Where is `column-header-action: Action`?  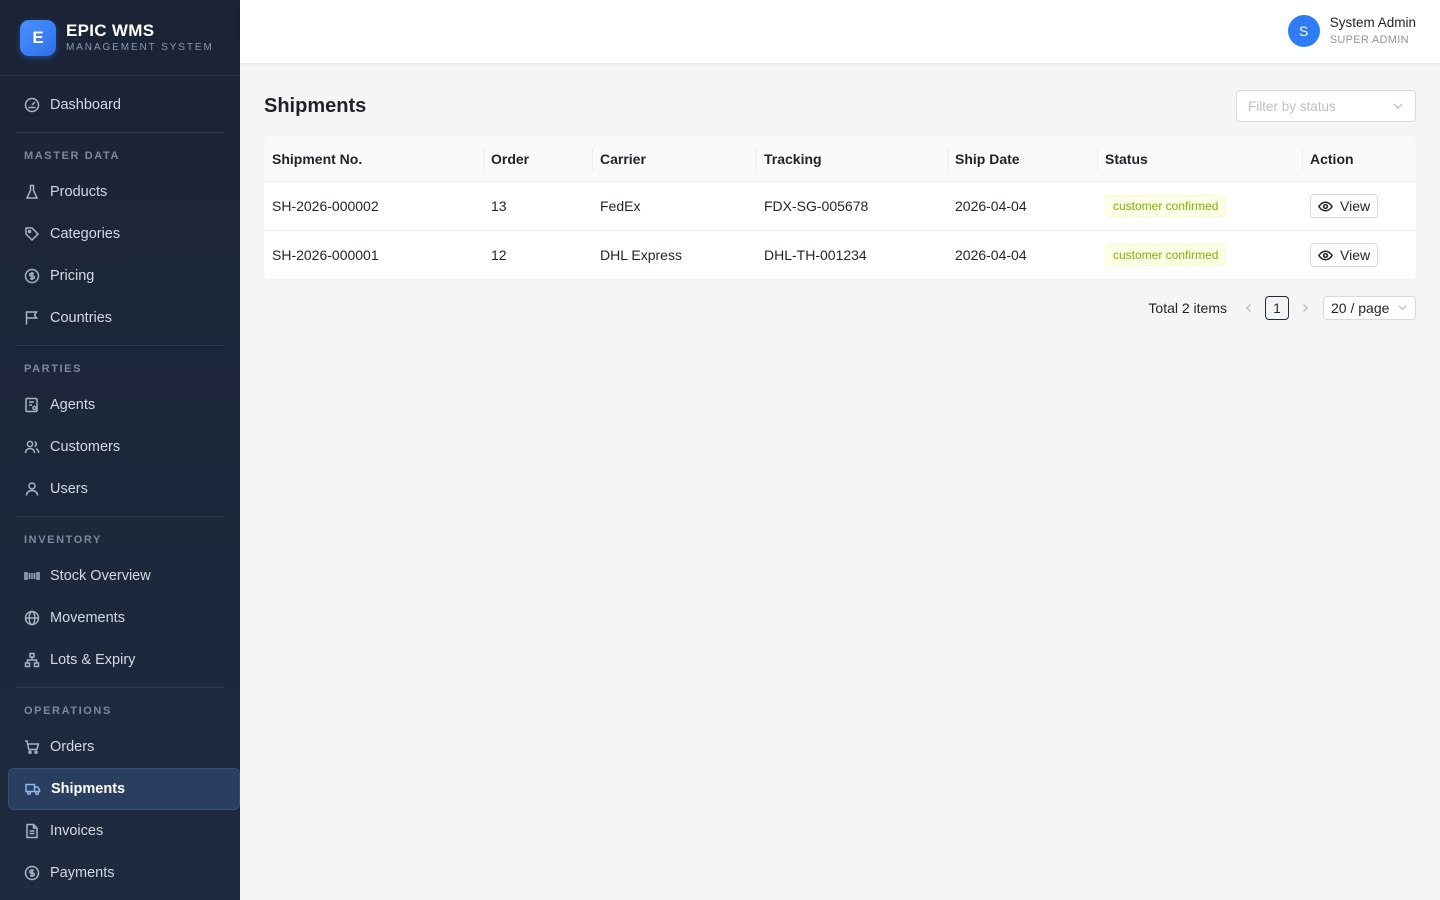 column-header-action: Action is located at coordinates (1359, 158).